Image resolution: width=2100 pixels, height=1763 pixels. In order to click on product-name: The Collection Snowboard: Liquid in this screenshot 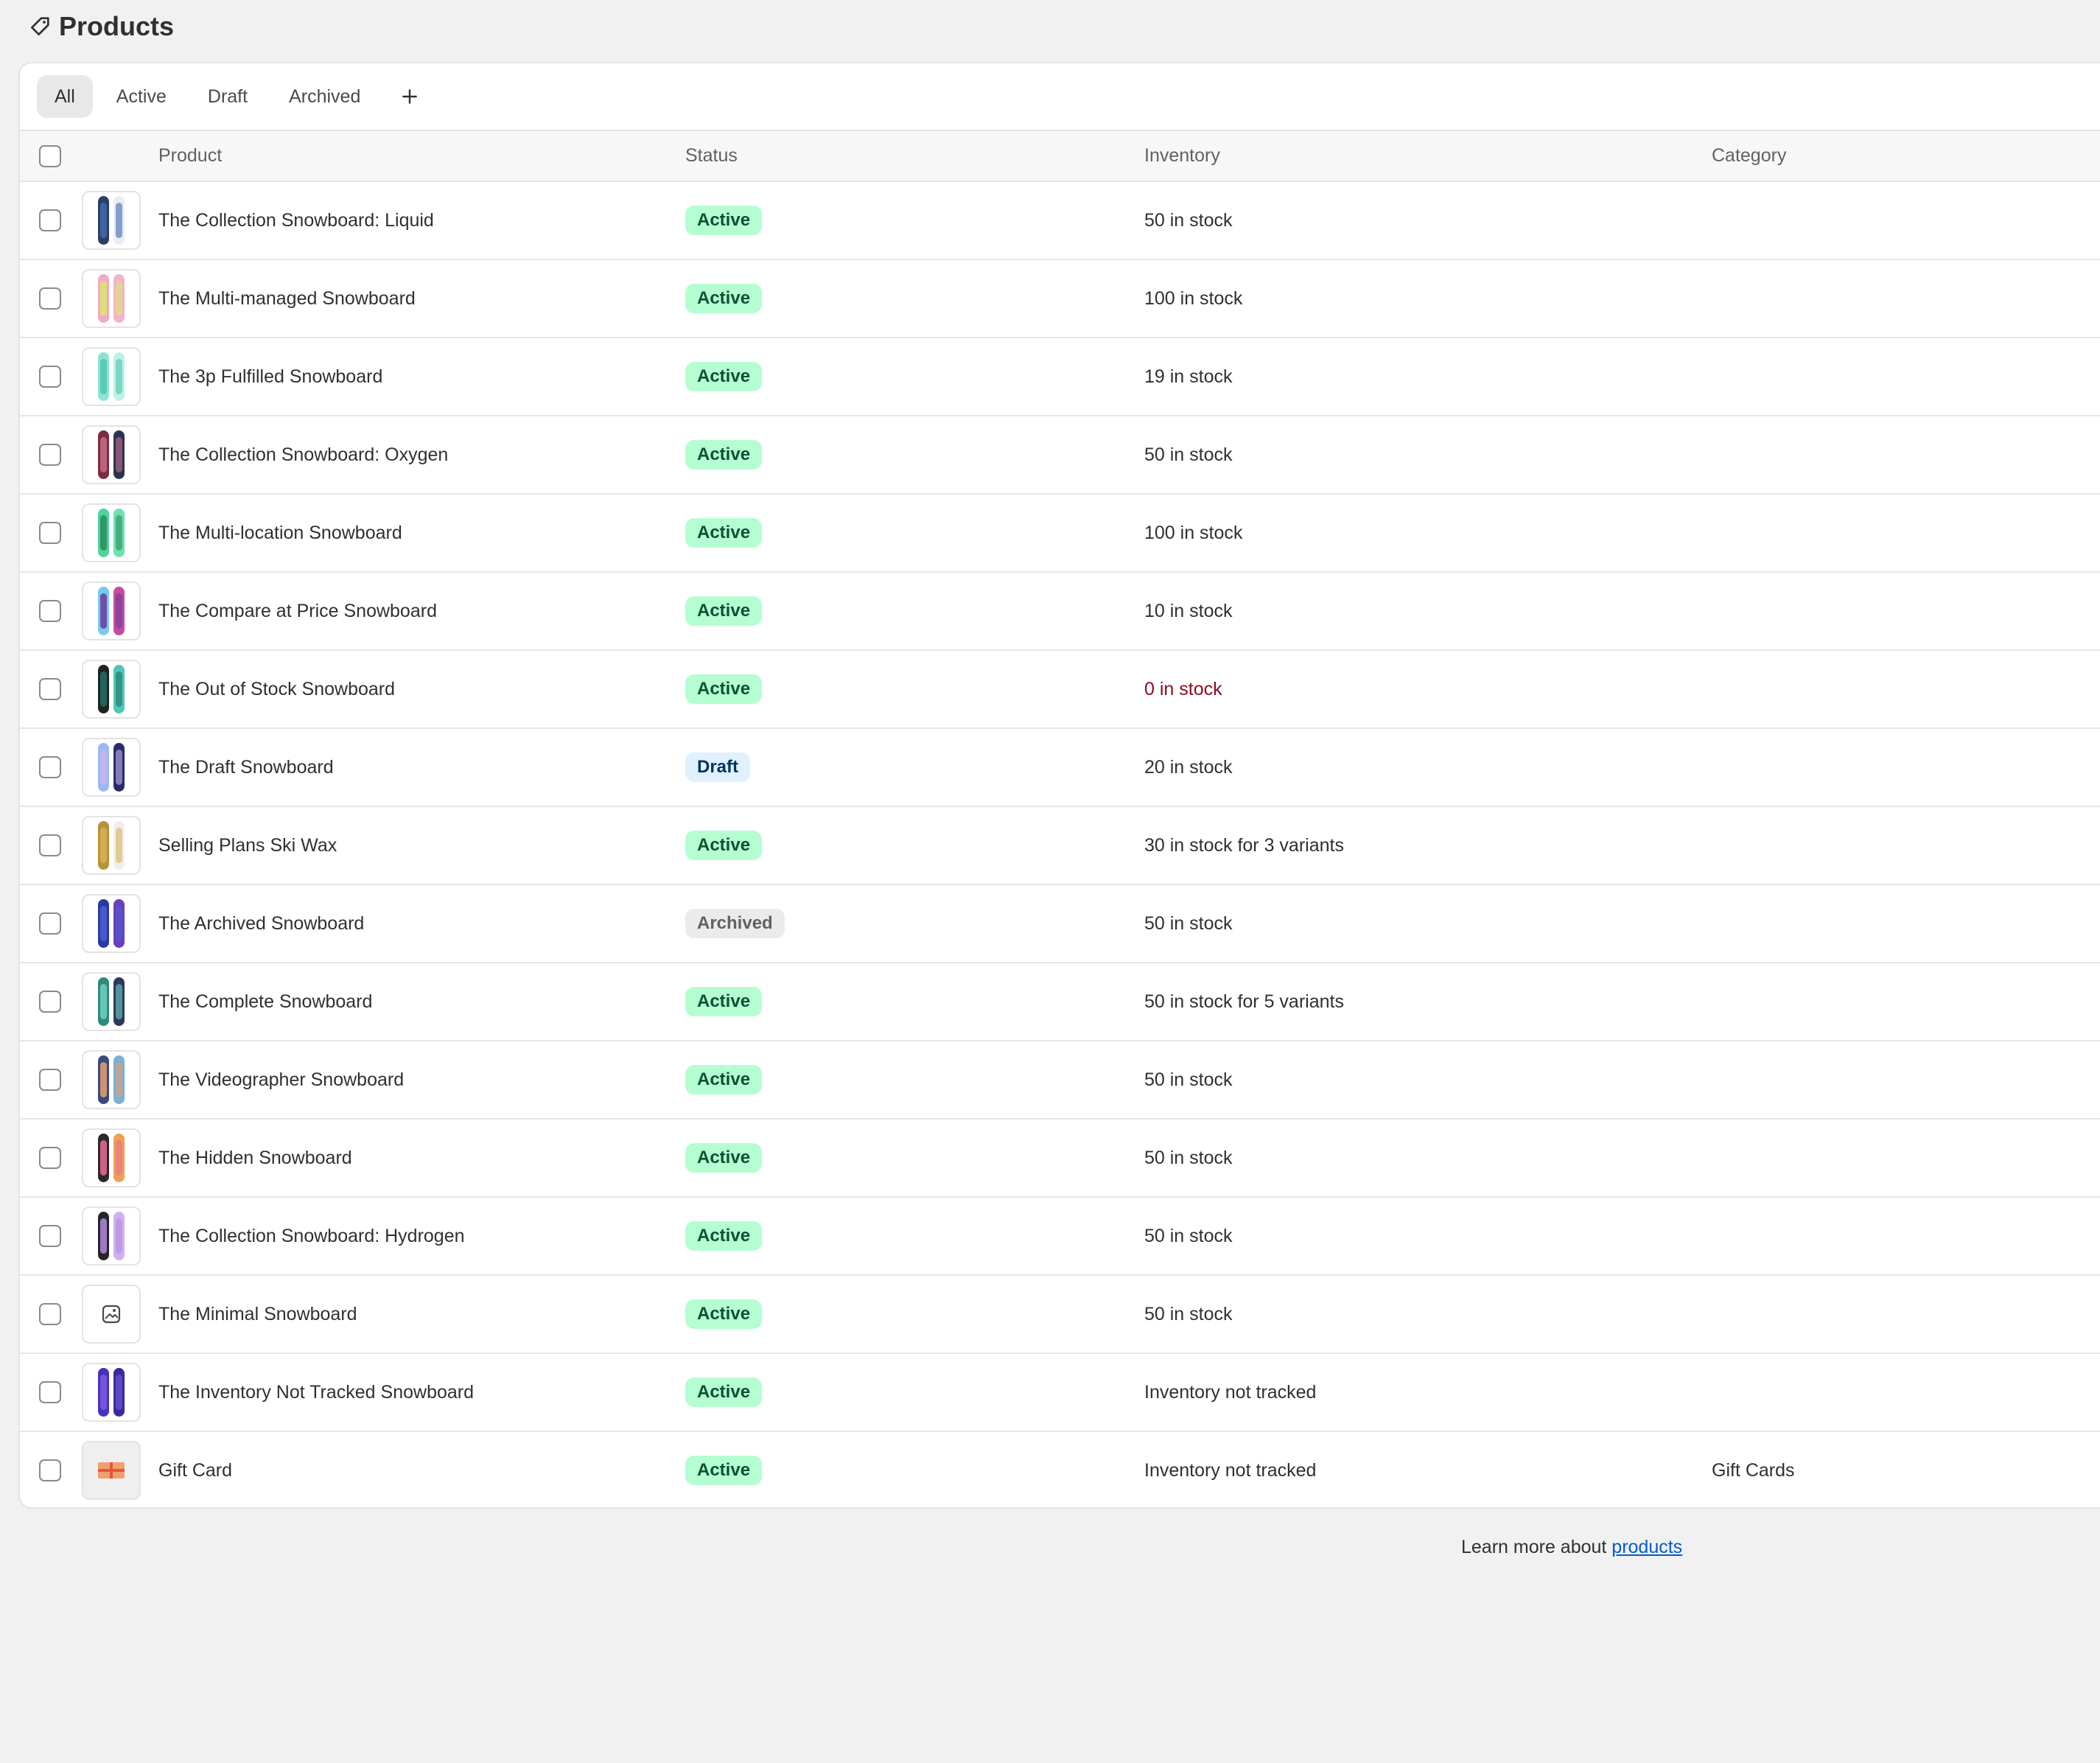, I will do `click(296, 221)`.